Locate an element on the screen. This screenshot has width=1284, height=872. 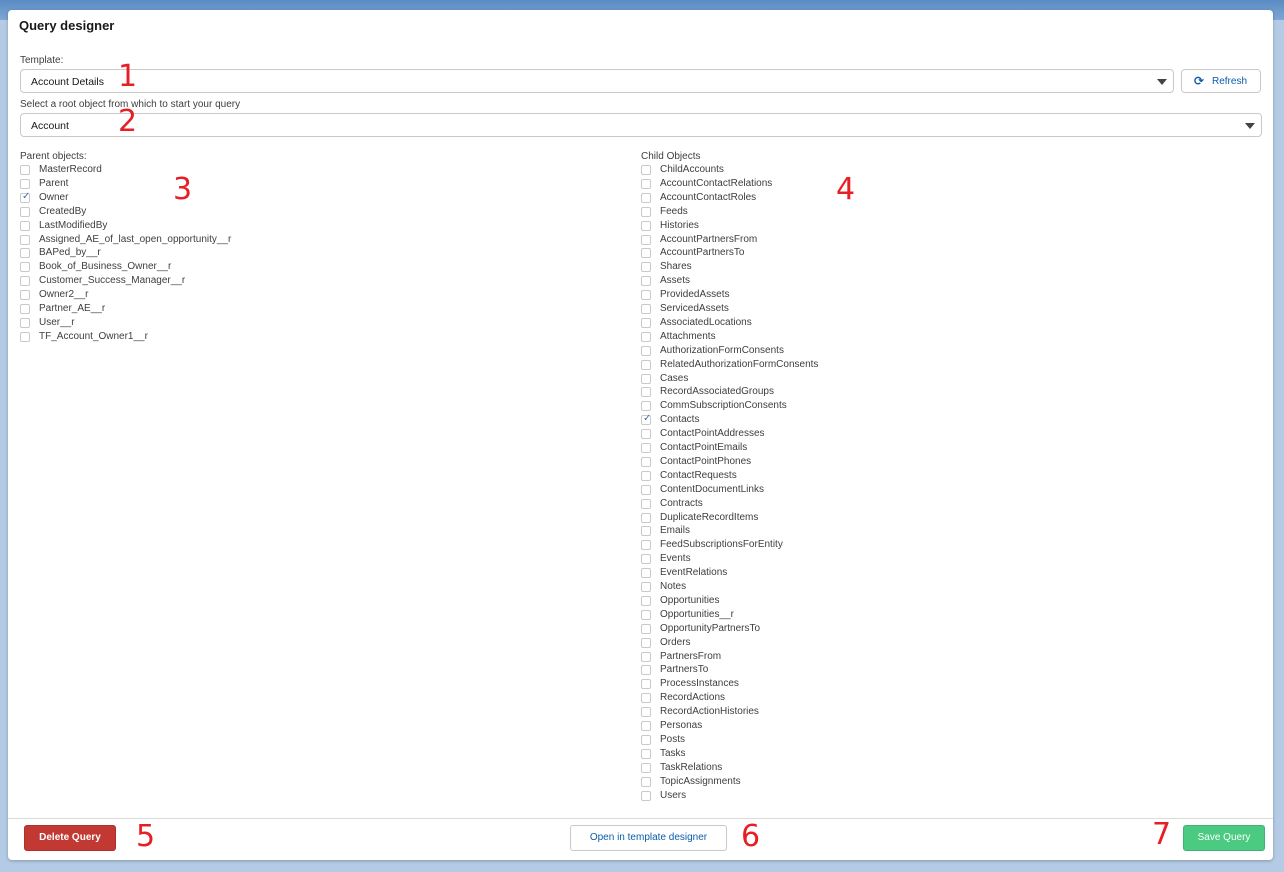
delete-query-button: Delete Query is located at coordinates (70, 838).